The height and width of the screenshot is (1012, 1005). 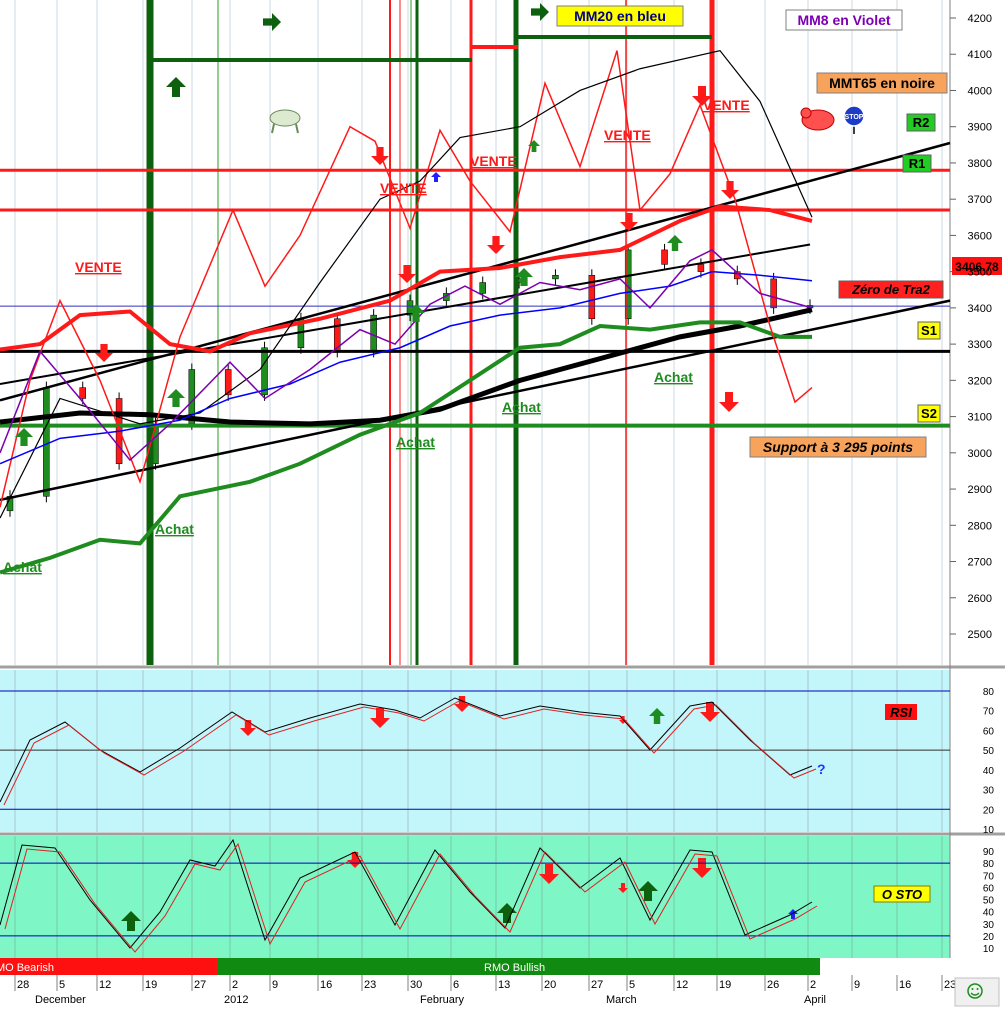 I want to click on month-label: February, so click(x=442, y=1000).